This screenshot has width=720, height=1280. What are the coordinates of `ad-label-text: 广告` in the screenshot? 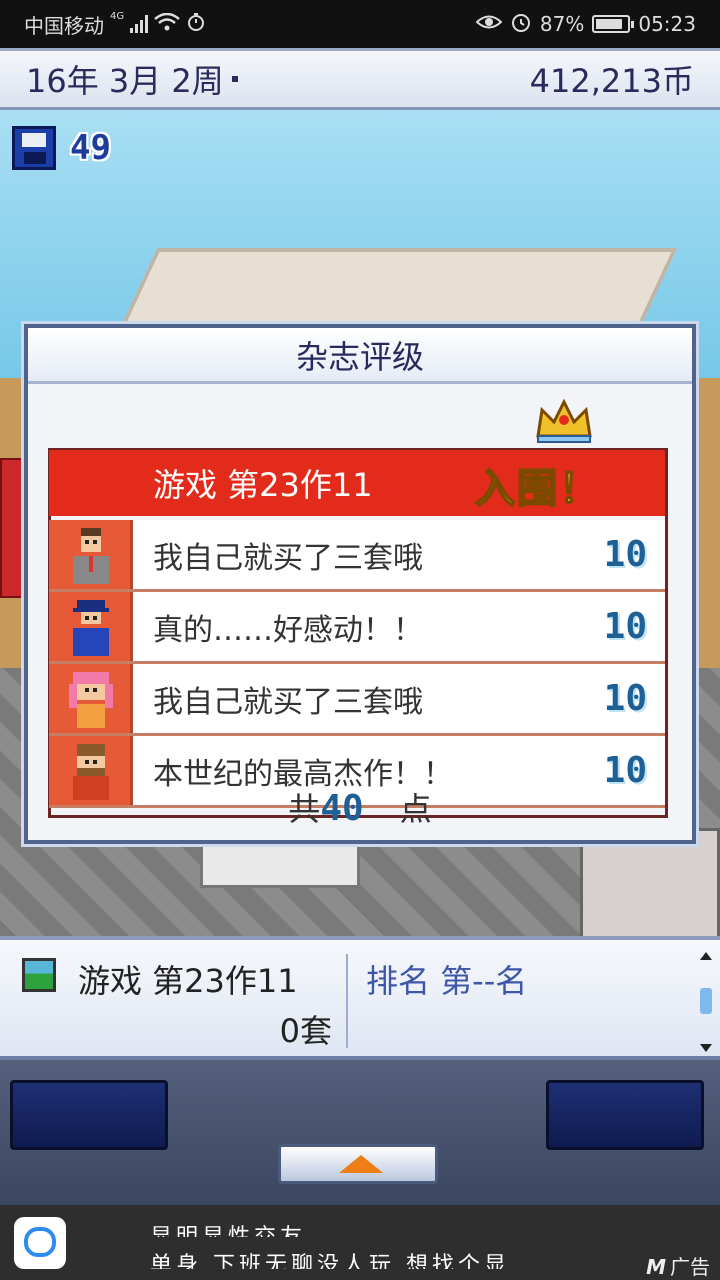 It's located at (690, 1267).